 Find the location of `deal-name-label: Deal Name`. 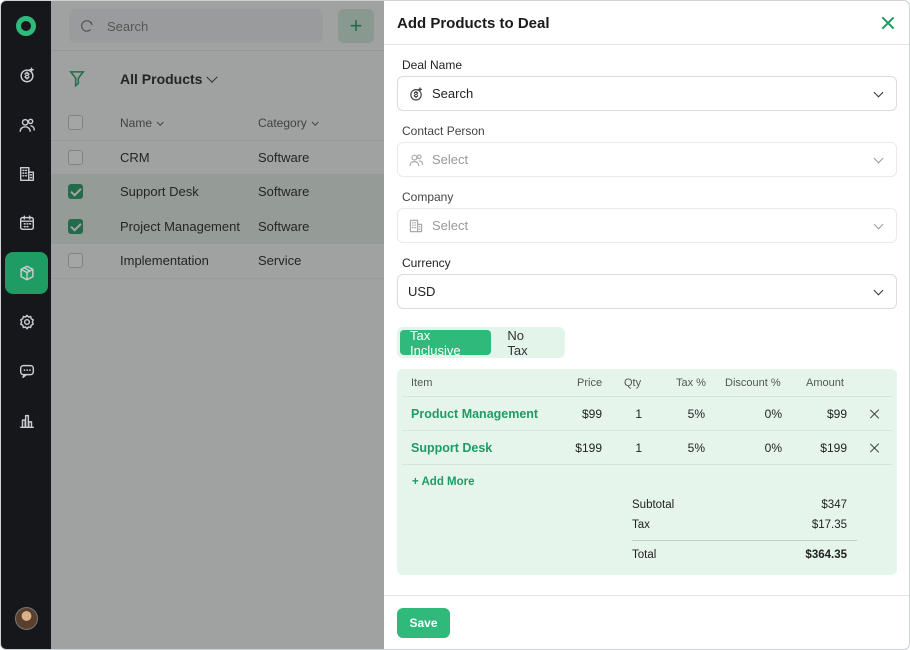

deal-name-label: Deal Name is located at coordinates (432, 65).